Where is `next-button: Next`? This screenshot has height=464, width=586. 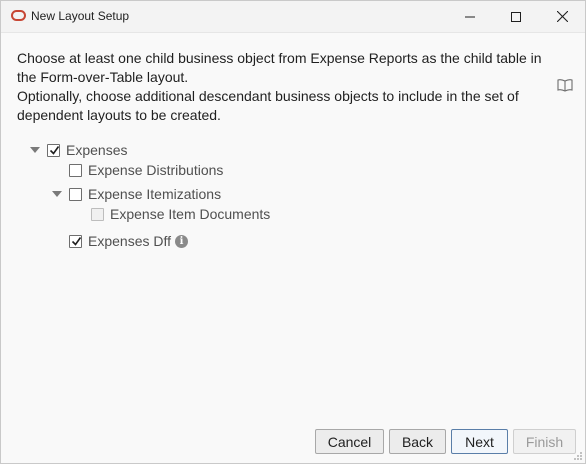
next-button: Next is located at coordinates (479, 441).